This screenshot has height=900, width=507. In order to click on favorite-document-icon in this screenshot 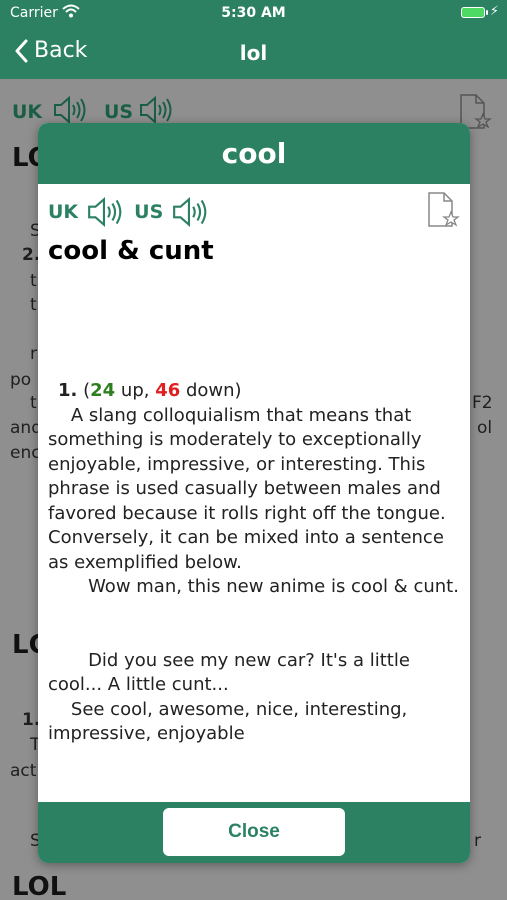, I will do `click(443, 212)`.